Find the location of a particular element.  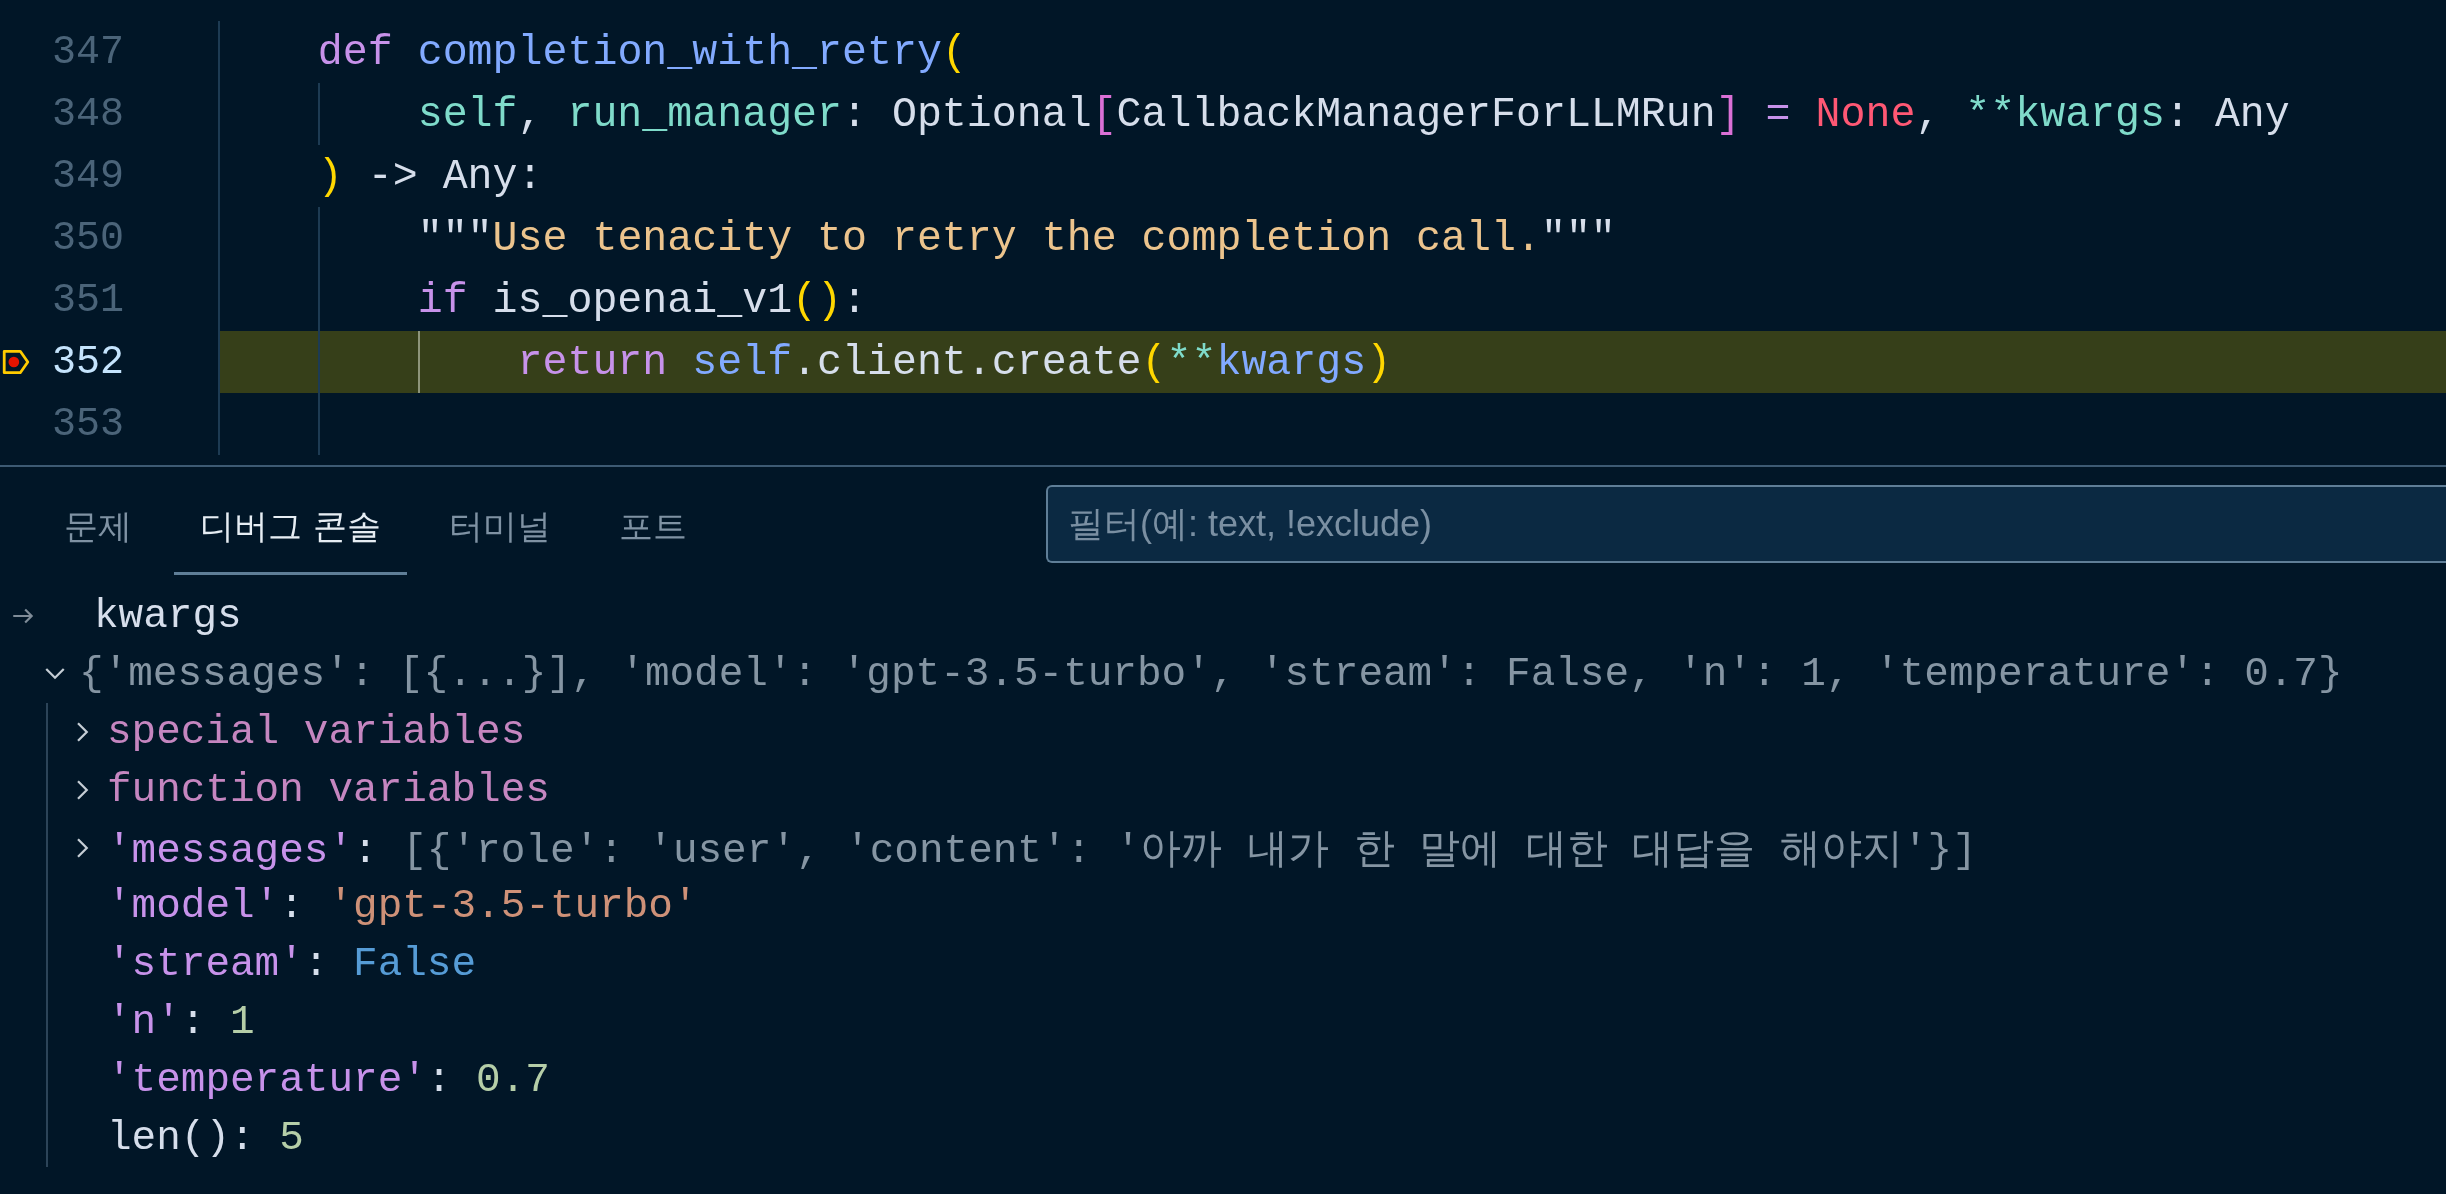

line-number: 348 is located at coordinates (87, 114).